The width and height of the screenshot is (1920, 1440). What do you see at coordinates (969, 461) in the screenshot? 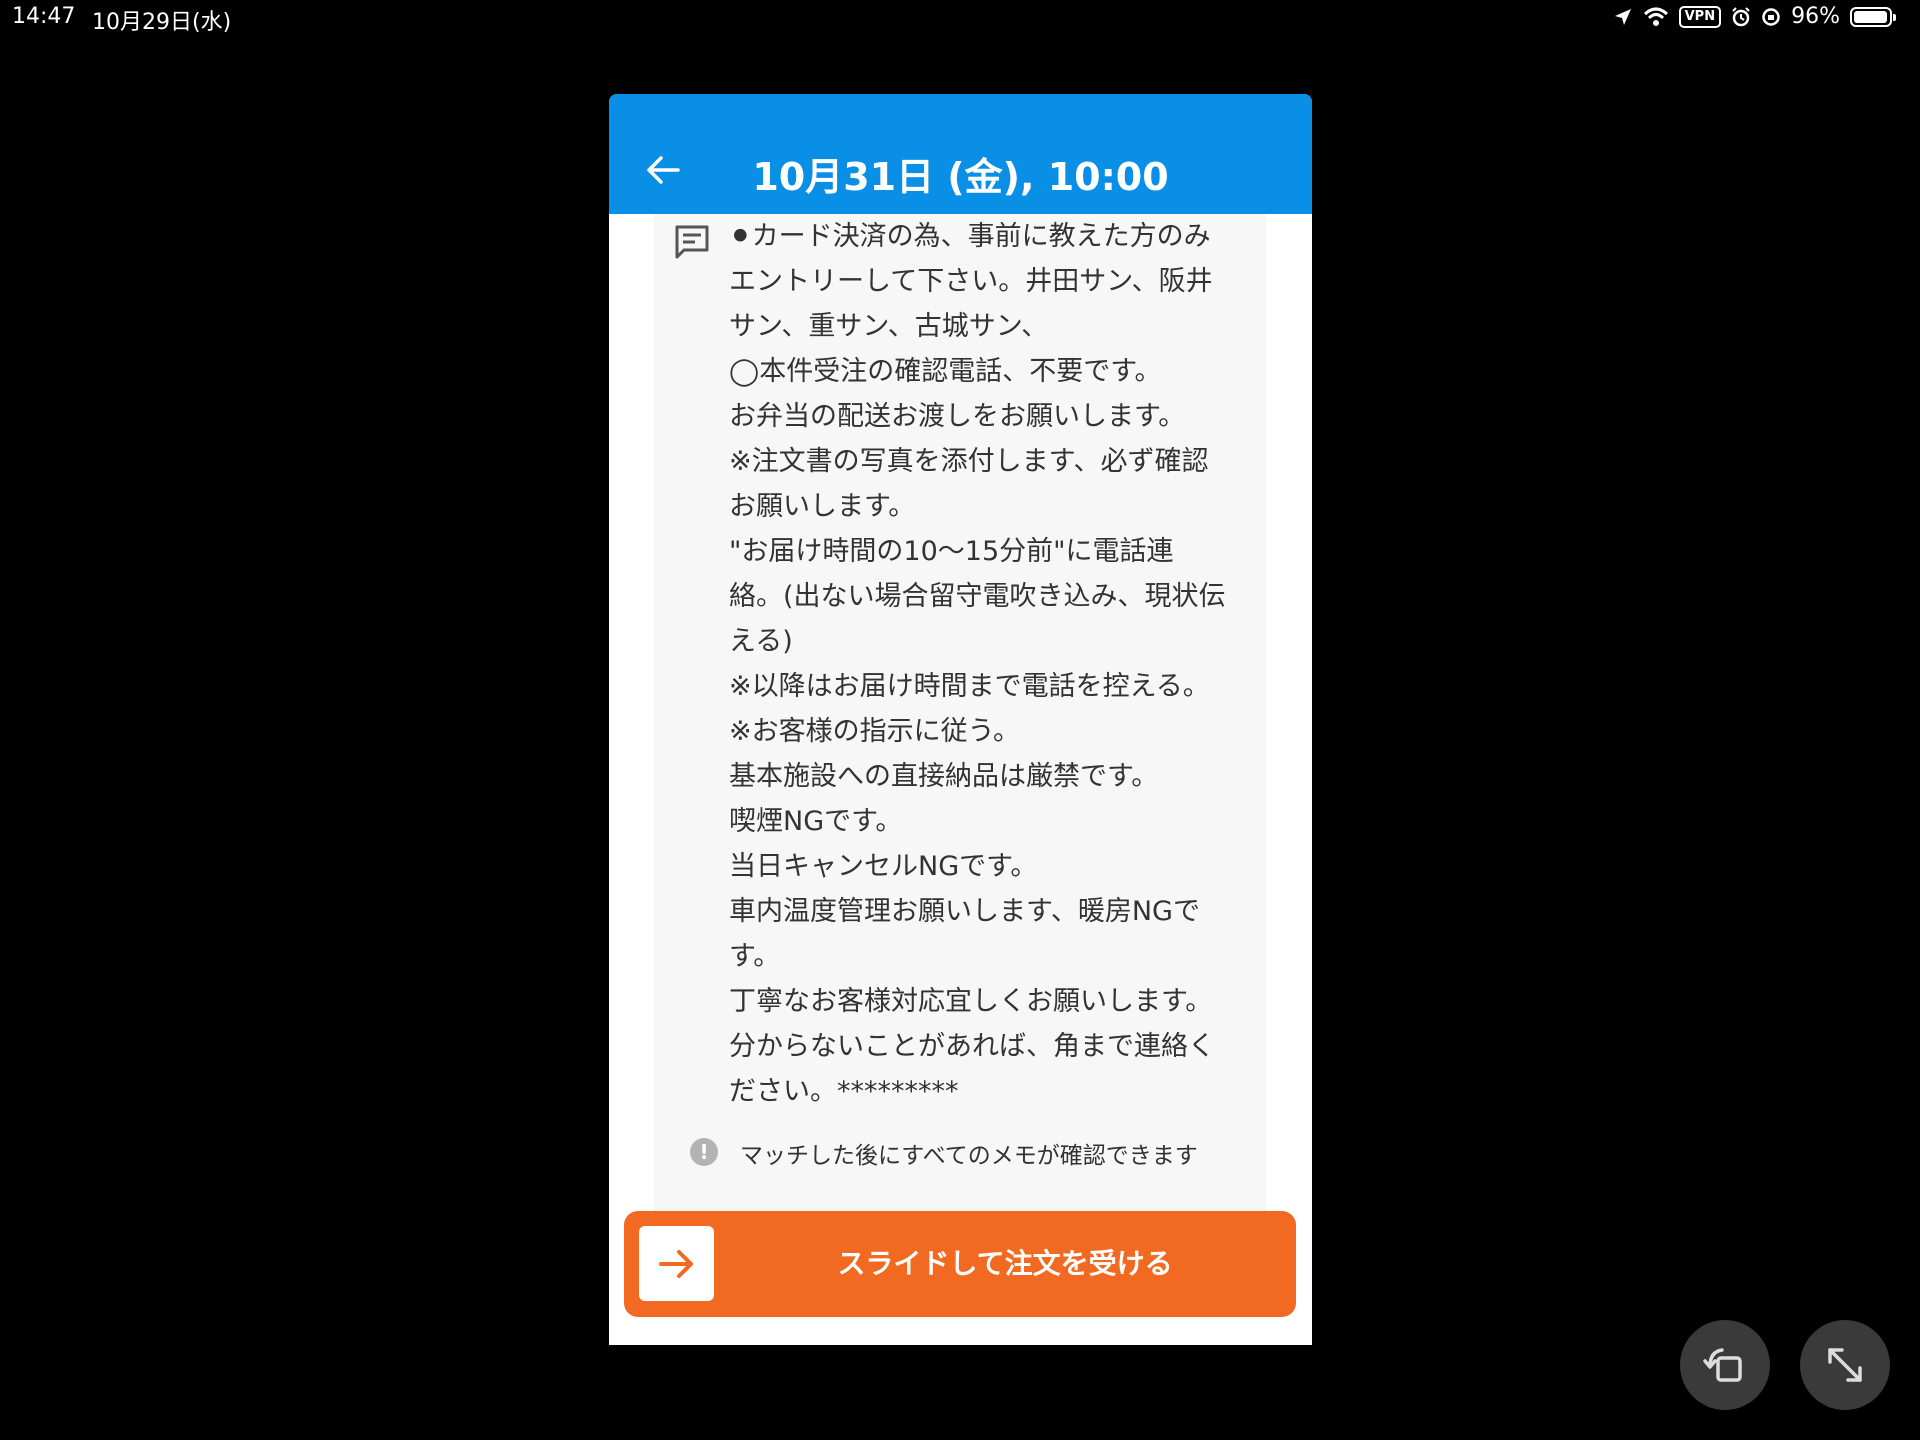
I see `memo-line: ※注文書の写真を添付します、必ず確認` at bounding box center [969, 461].